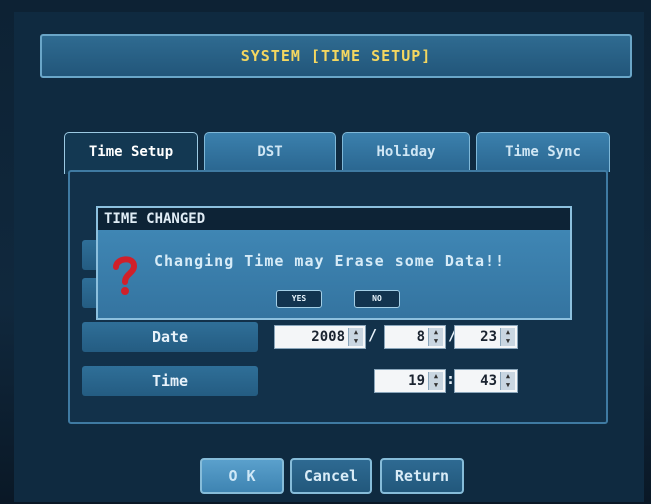  What do you see at coordinates (377, 299) in the screenshot?
I see `no-button: NO` at bounding box center [377, 299].